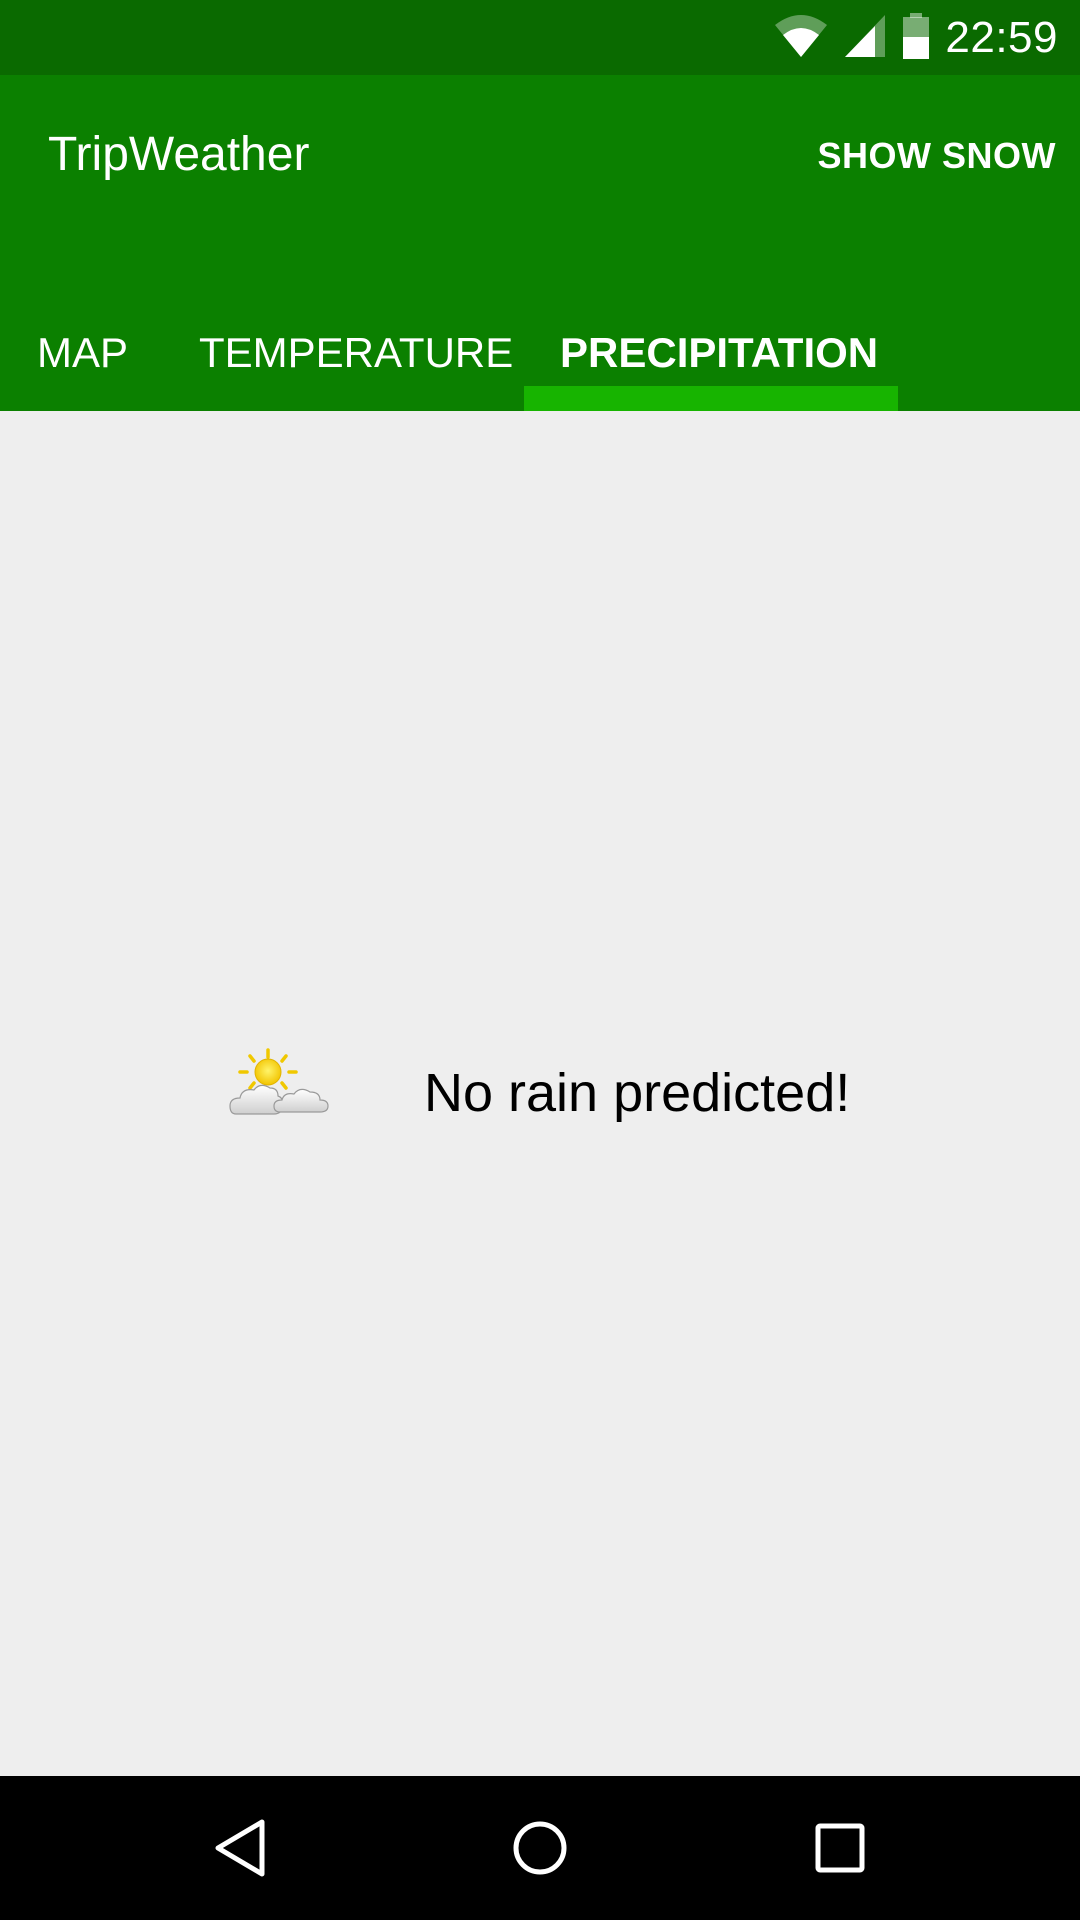  Describe the element at coordinates (801, 38) in the screenshot. I see `wifi-icon` at that location.